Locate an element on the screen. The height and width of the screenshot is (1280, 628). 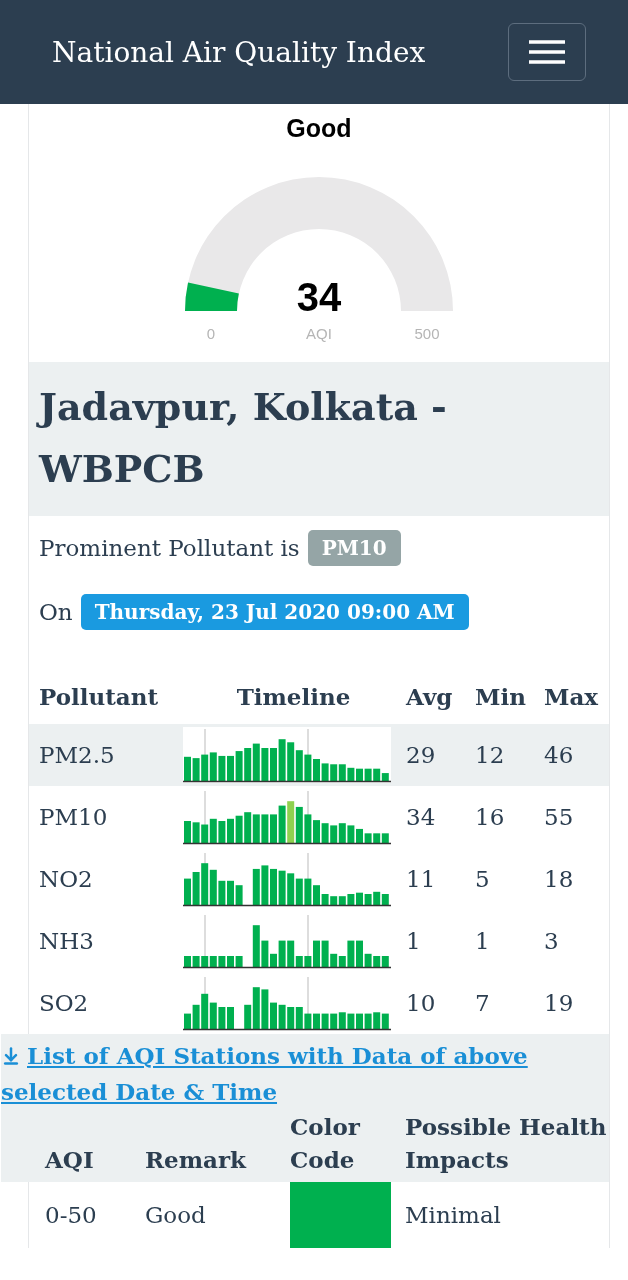
table-cell-text: 5 is located at coordinates (483, 879).